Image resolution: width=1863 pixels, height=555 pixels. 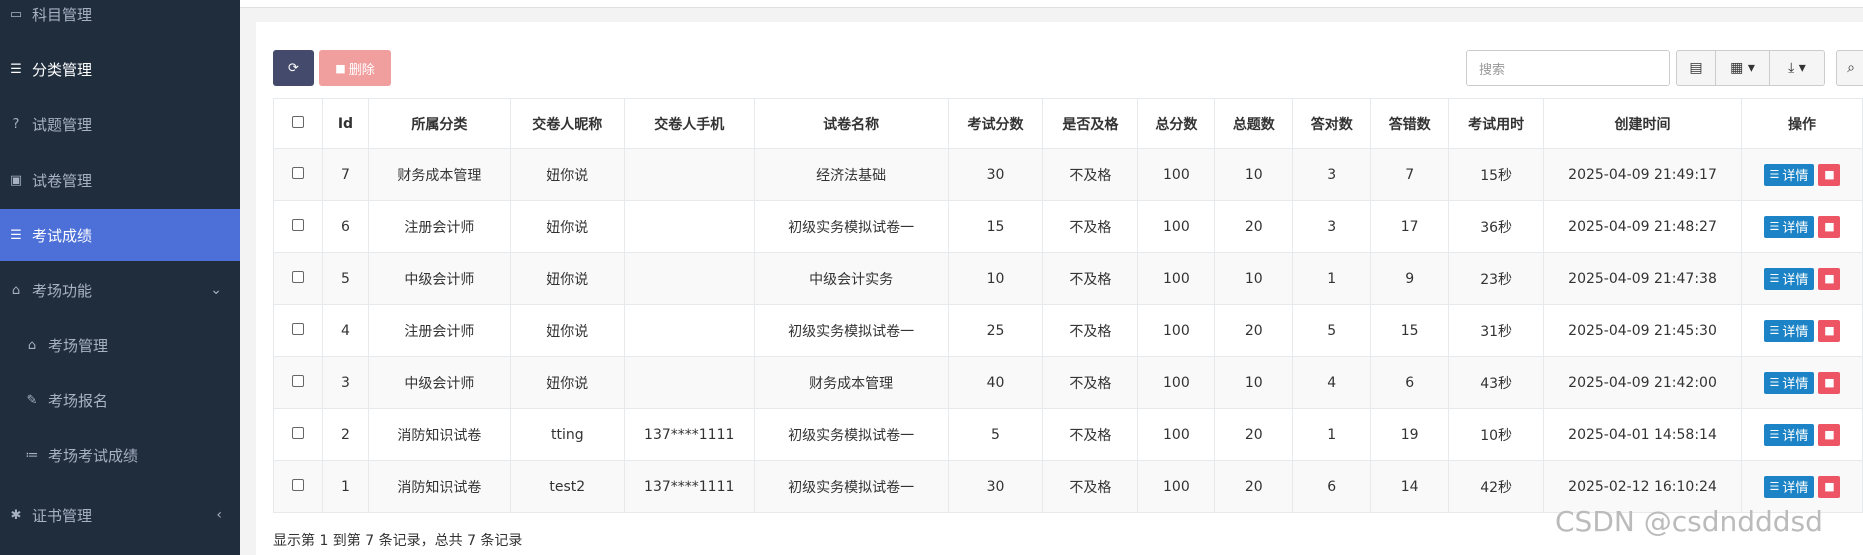 I want to click on select-all-cell, so click(x=298, y=123).